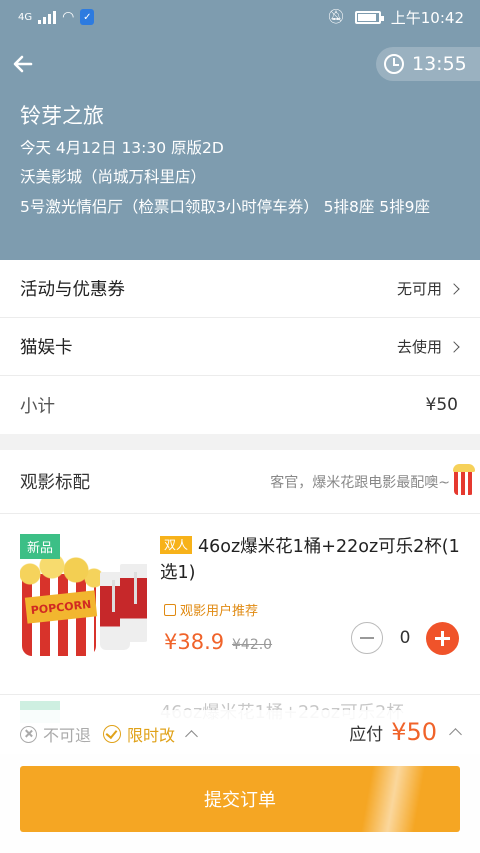 This screenshot has height=853, width=480. I want to click on popcorn-icon, so click(464, 479).